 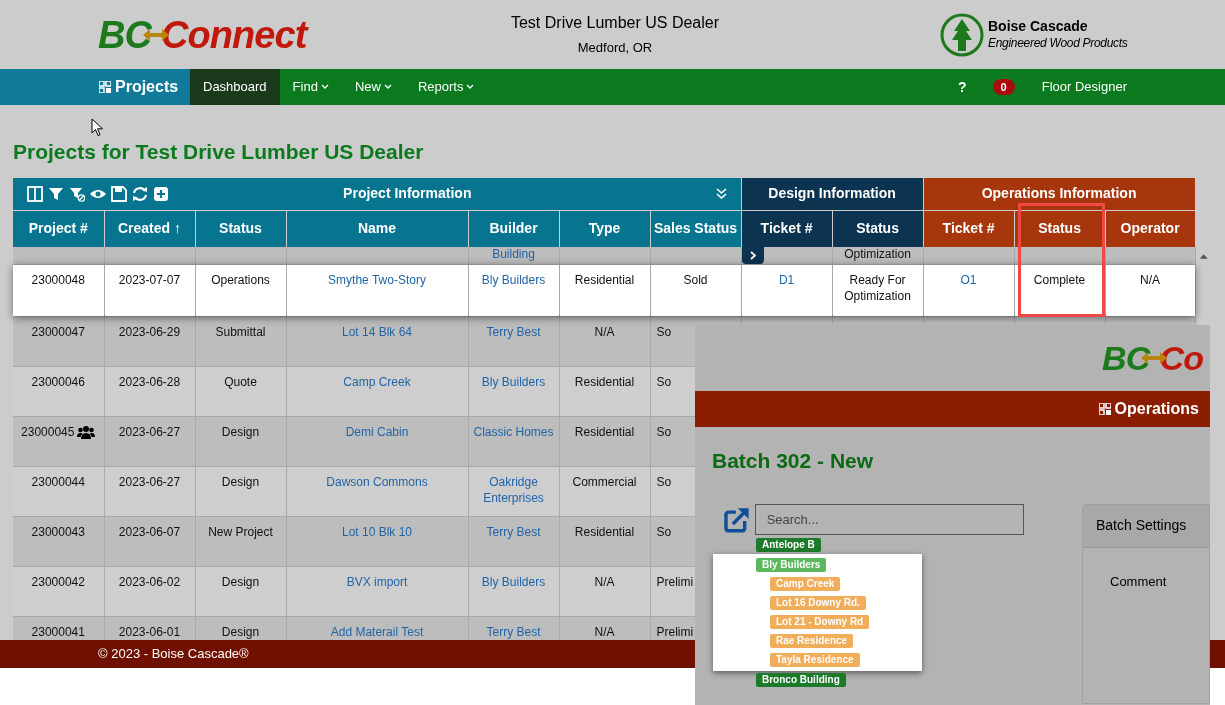 What do you see at coordinates (675, 581) in the screenshot?
I see `table-cell-text: Prelimi` at bounding box center [675, 581].